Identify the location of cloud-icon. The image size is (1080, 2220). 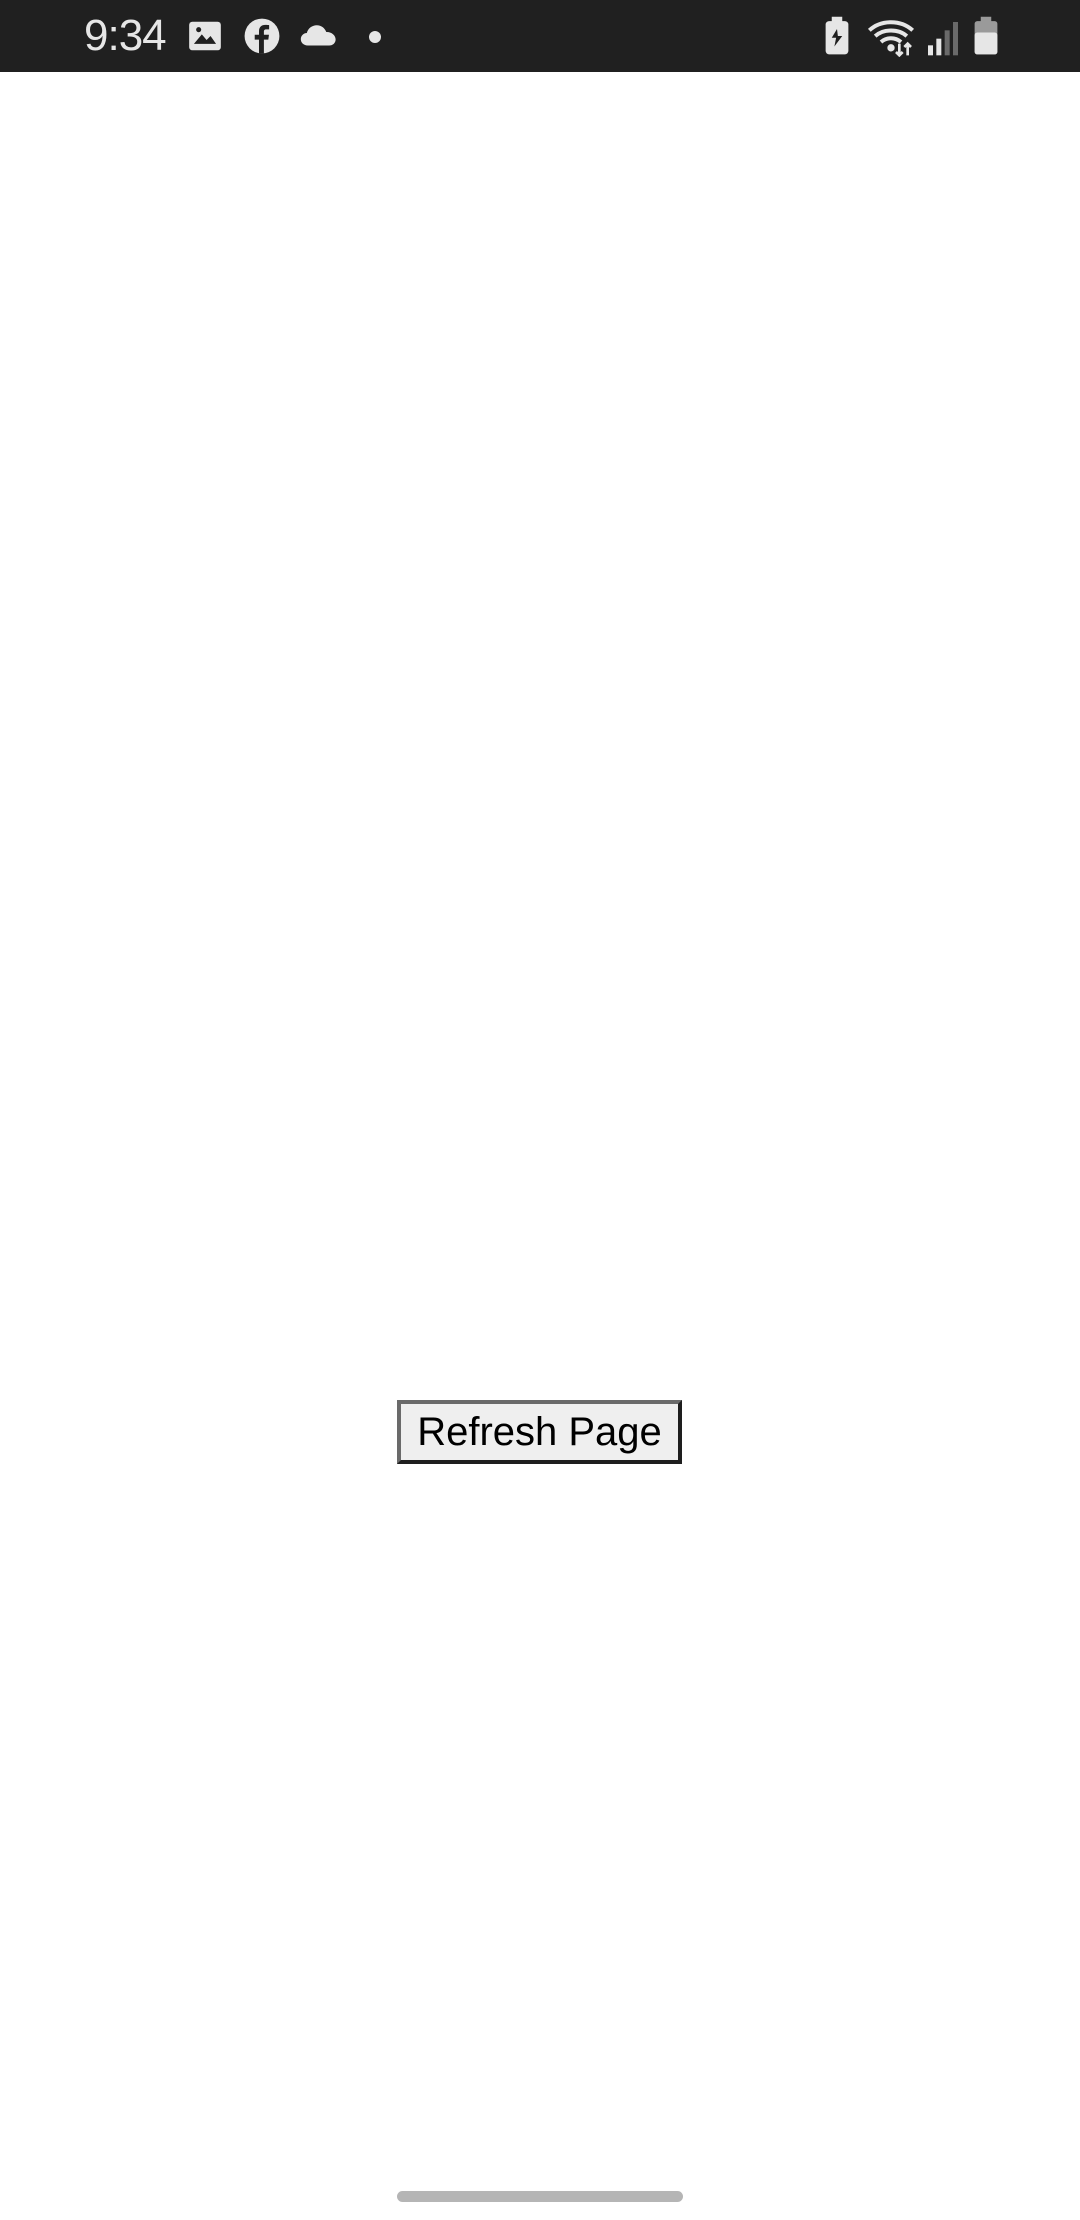
(319, 37).